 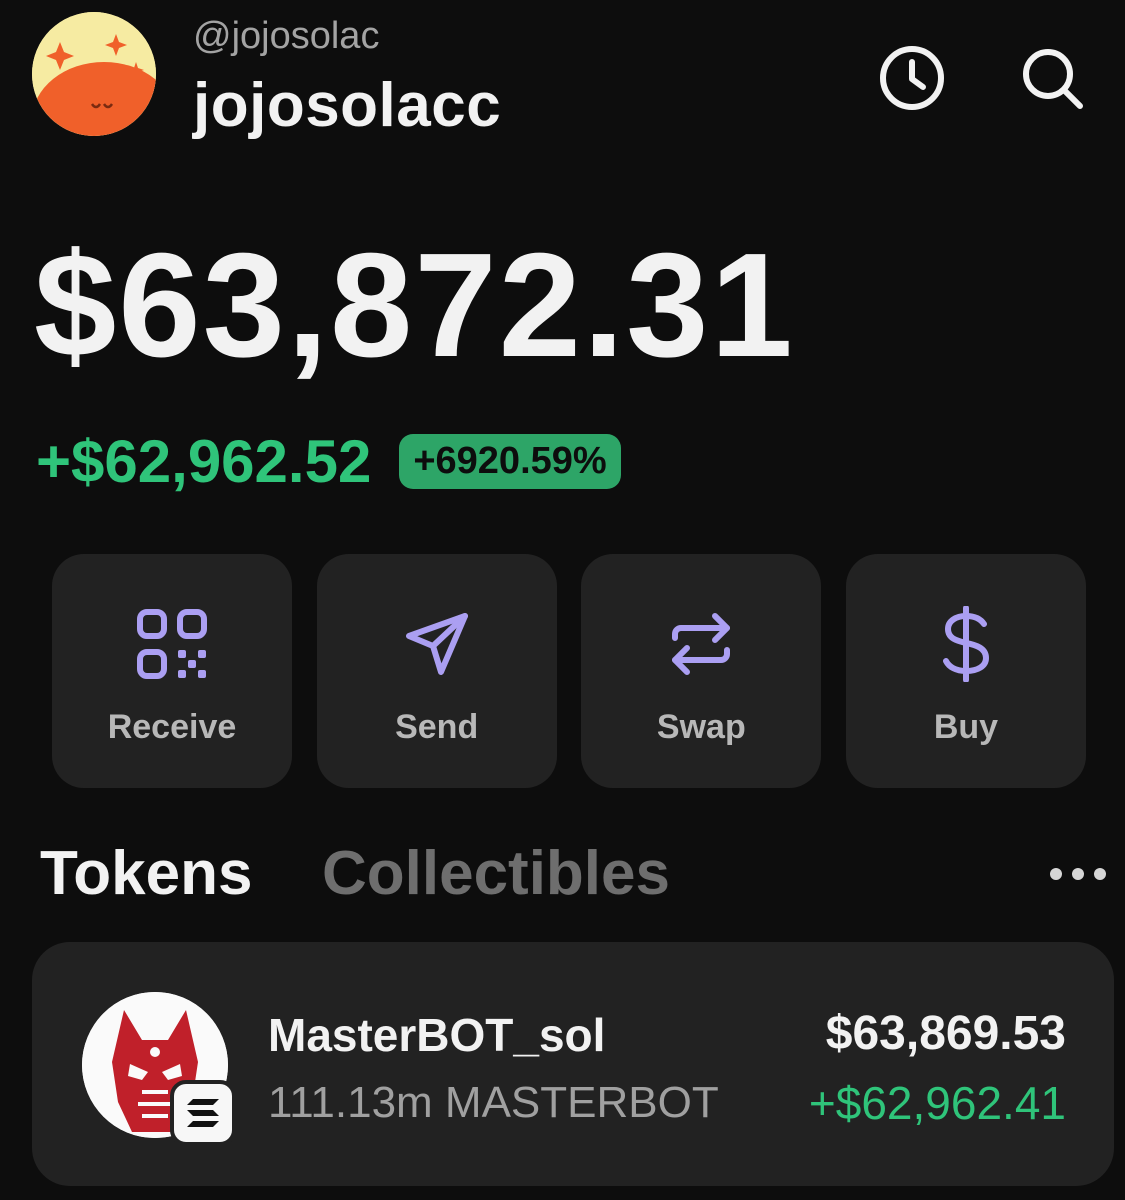 What do you see at coordinates (204, 461) in the screenshot?
I see `change-amount: +$62,962.52` at bounding box center [204, 461].